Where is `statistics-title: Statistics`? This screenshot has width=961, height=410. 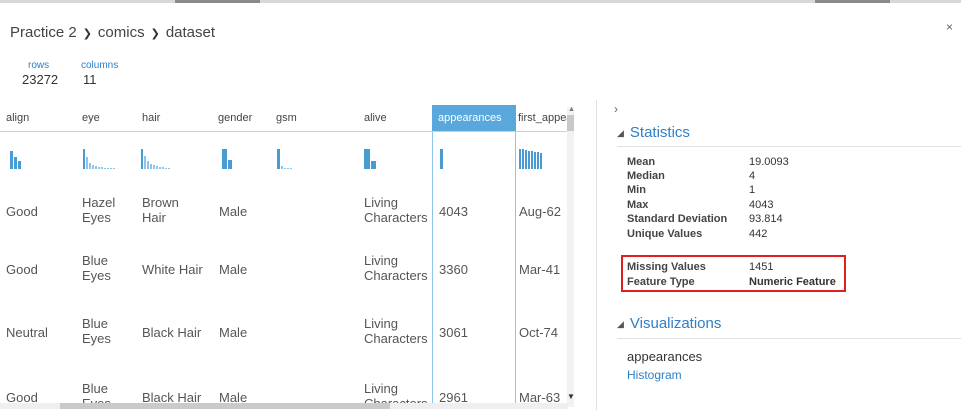 statistics-title: Statistics is located at coordinates (659, 132).